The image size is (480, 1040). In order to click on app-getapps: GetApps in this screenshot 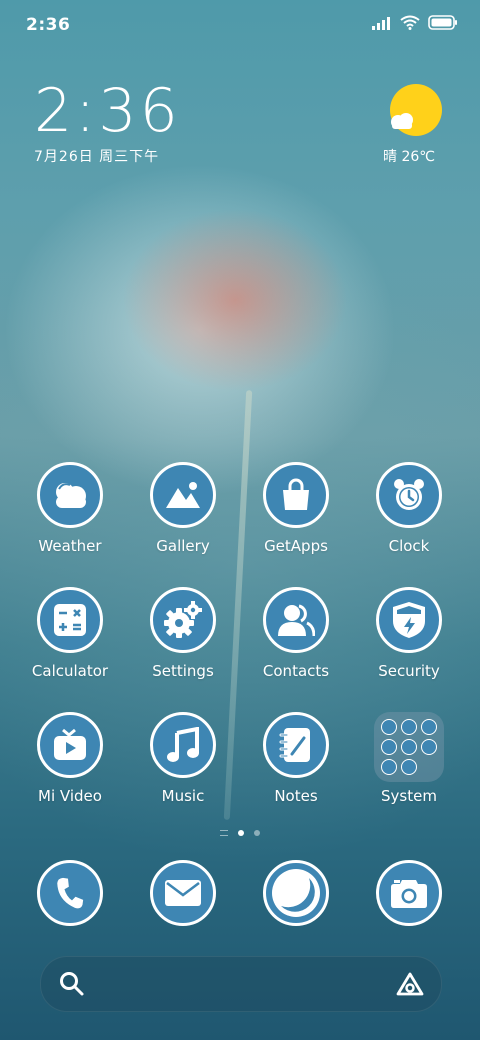, I will do `click(296, 508)`.